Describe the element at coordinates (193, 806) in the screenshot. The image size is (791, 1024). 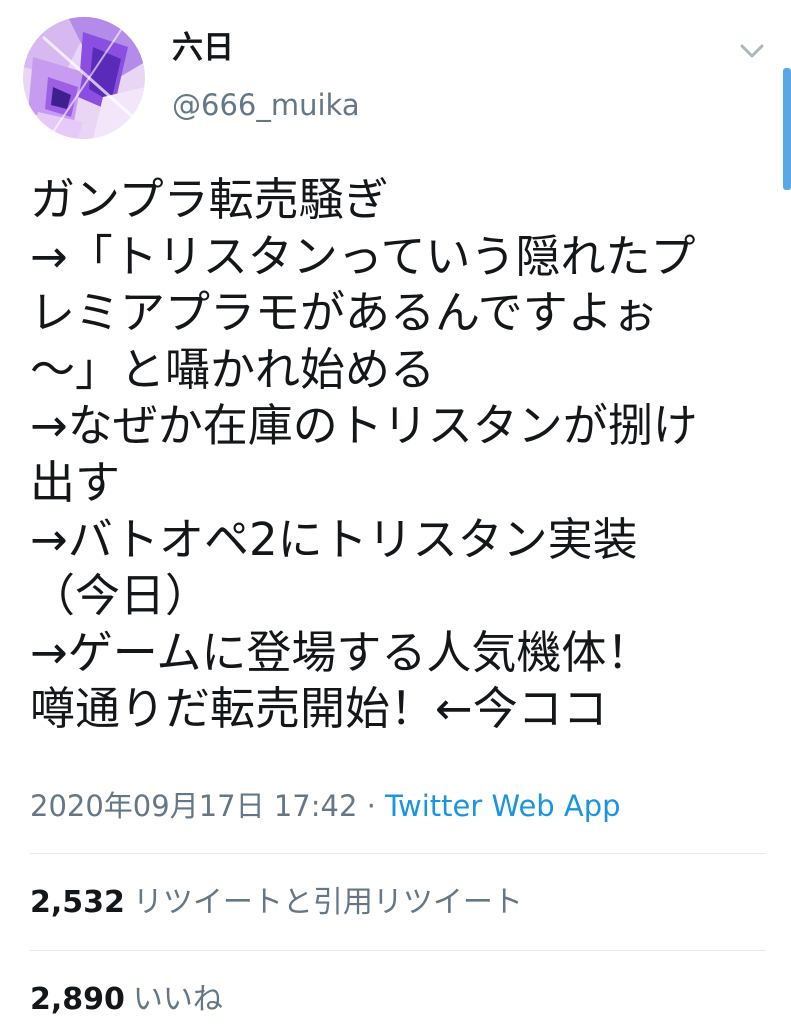
I see `timestamp: 2020年09月17日 17:42` at that location.